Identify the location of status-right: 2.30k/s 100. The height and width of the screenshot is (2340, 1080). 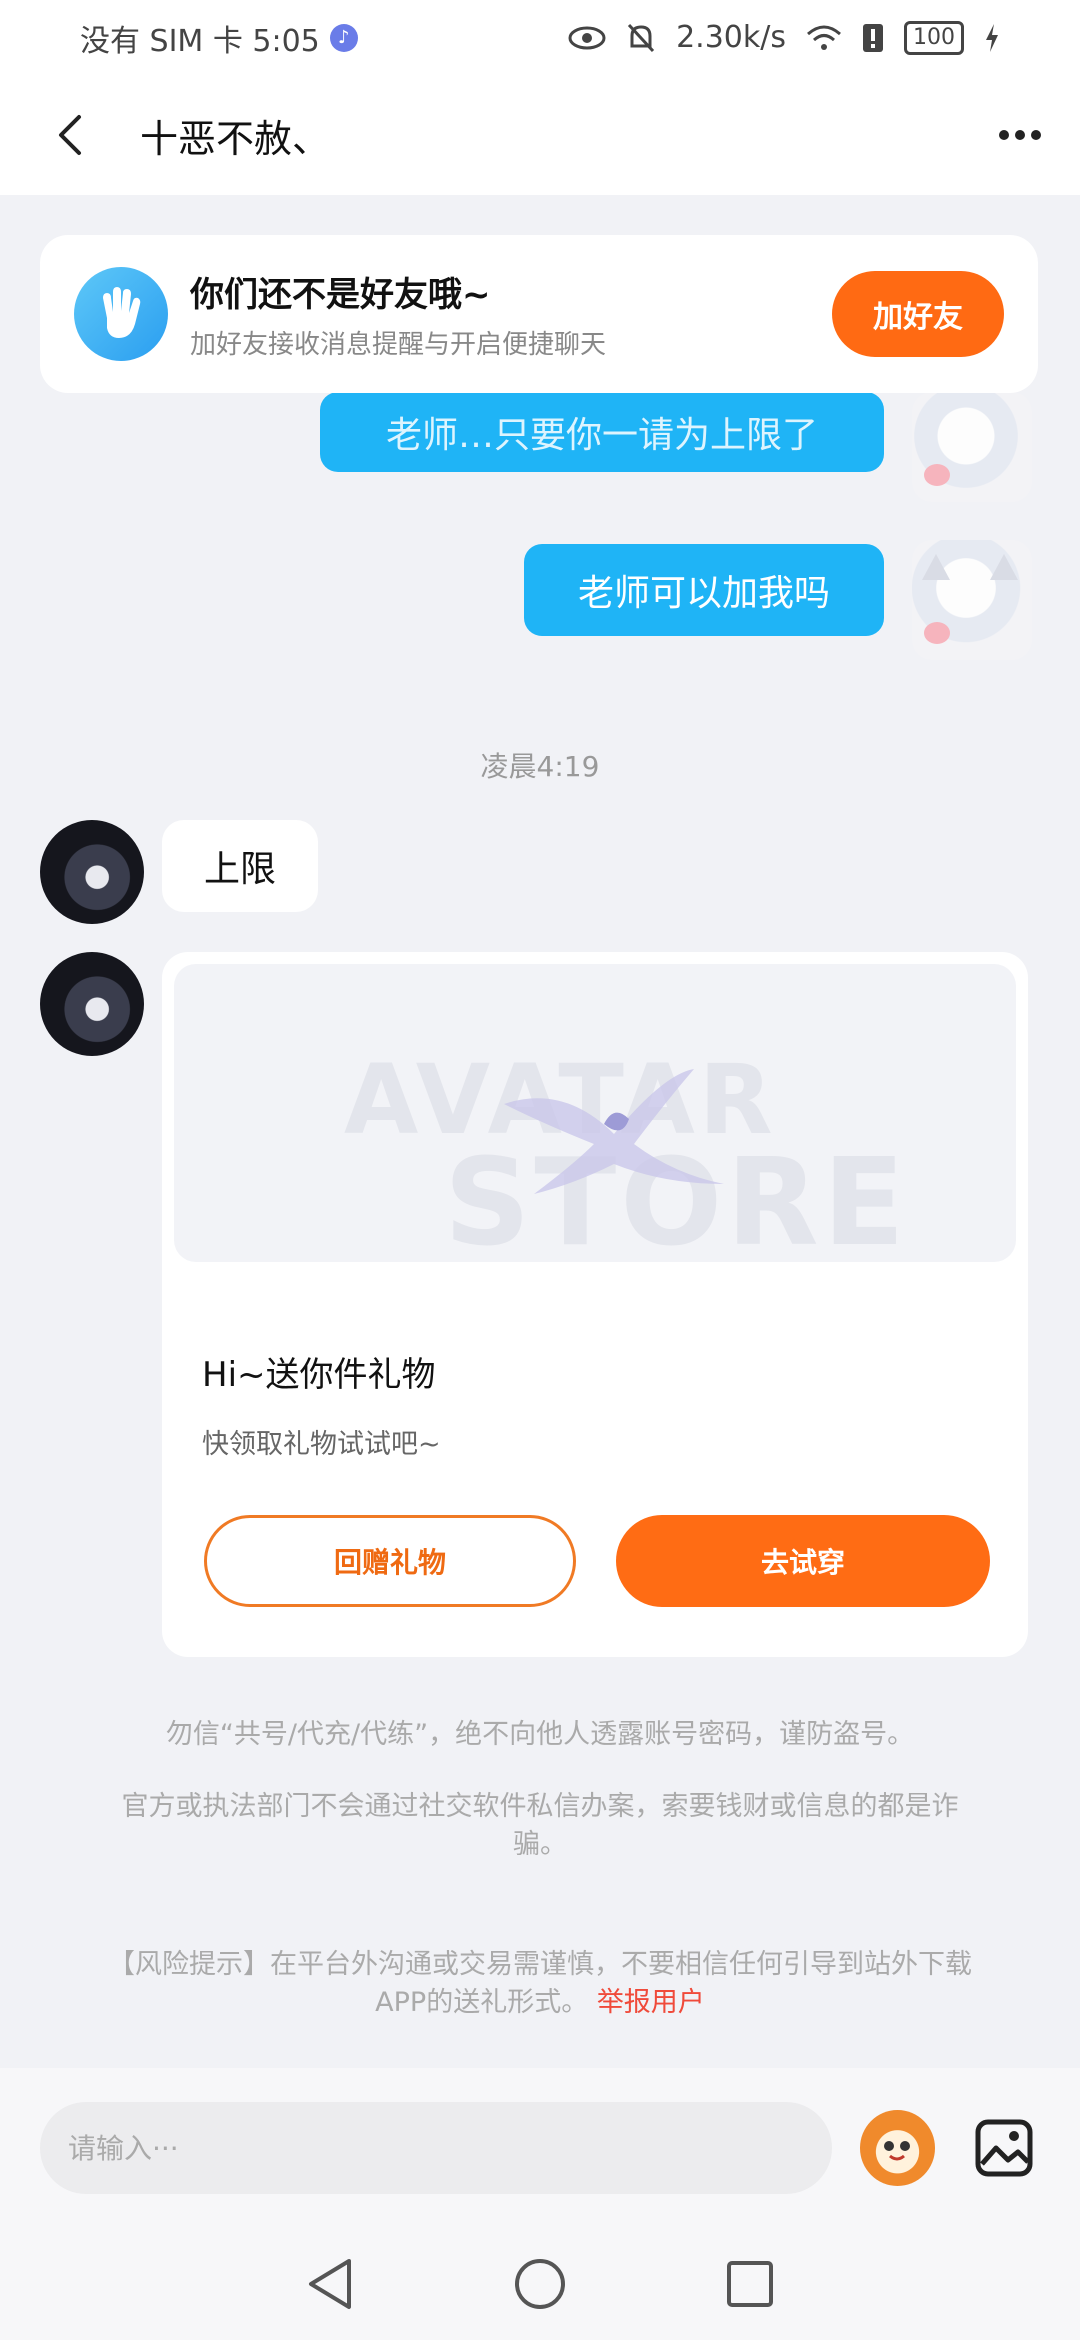
(784, 37).